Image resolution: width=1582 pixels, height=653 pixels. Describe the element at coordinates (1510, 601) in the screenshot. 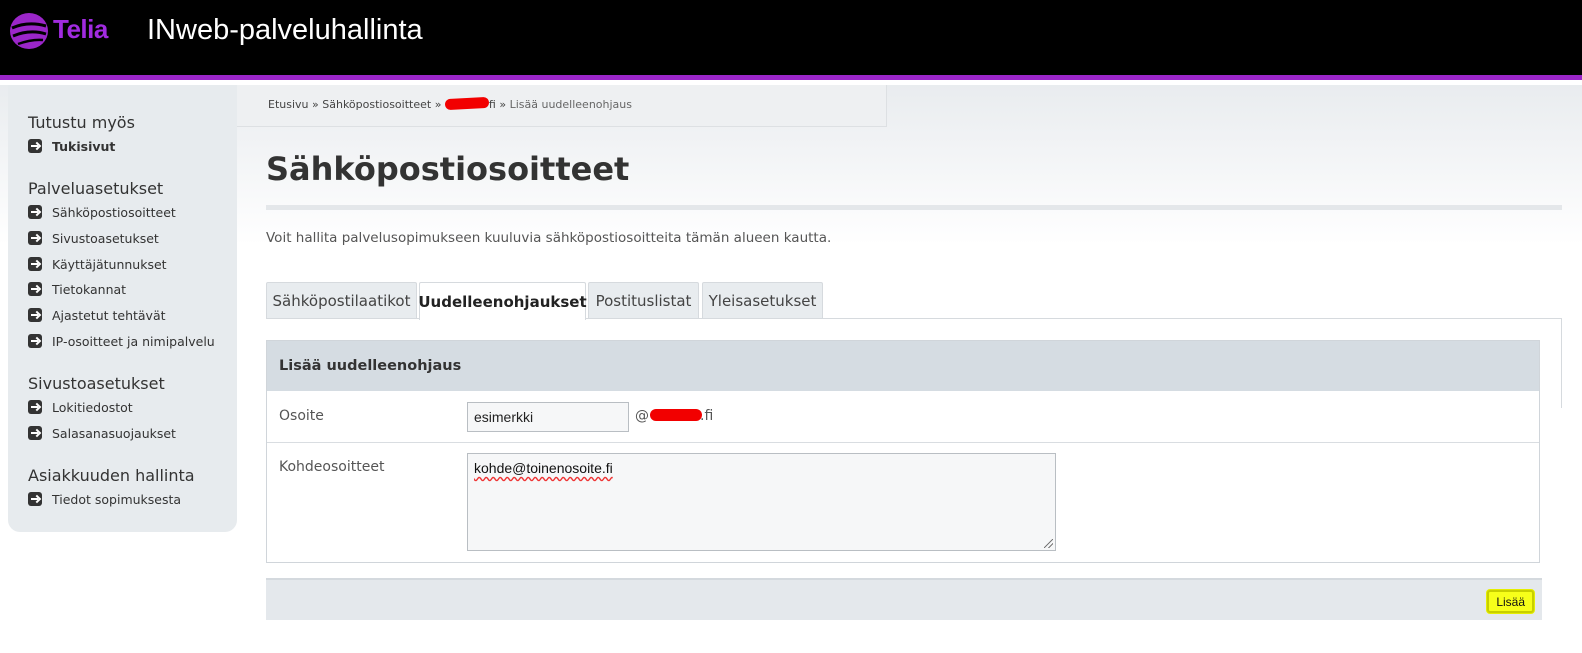

I see `add-button: Lisää` at that location.